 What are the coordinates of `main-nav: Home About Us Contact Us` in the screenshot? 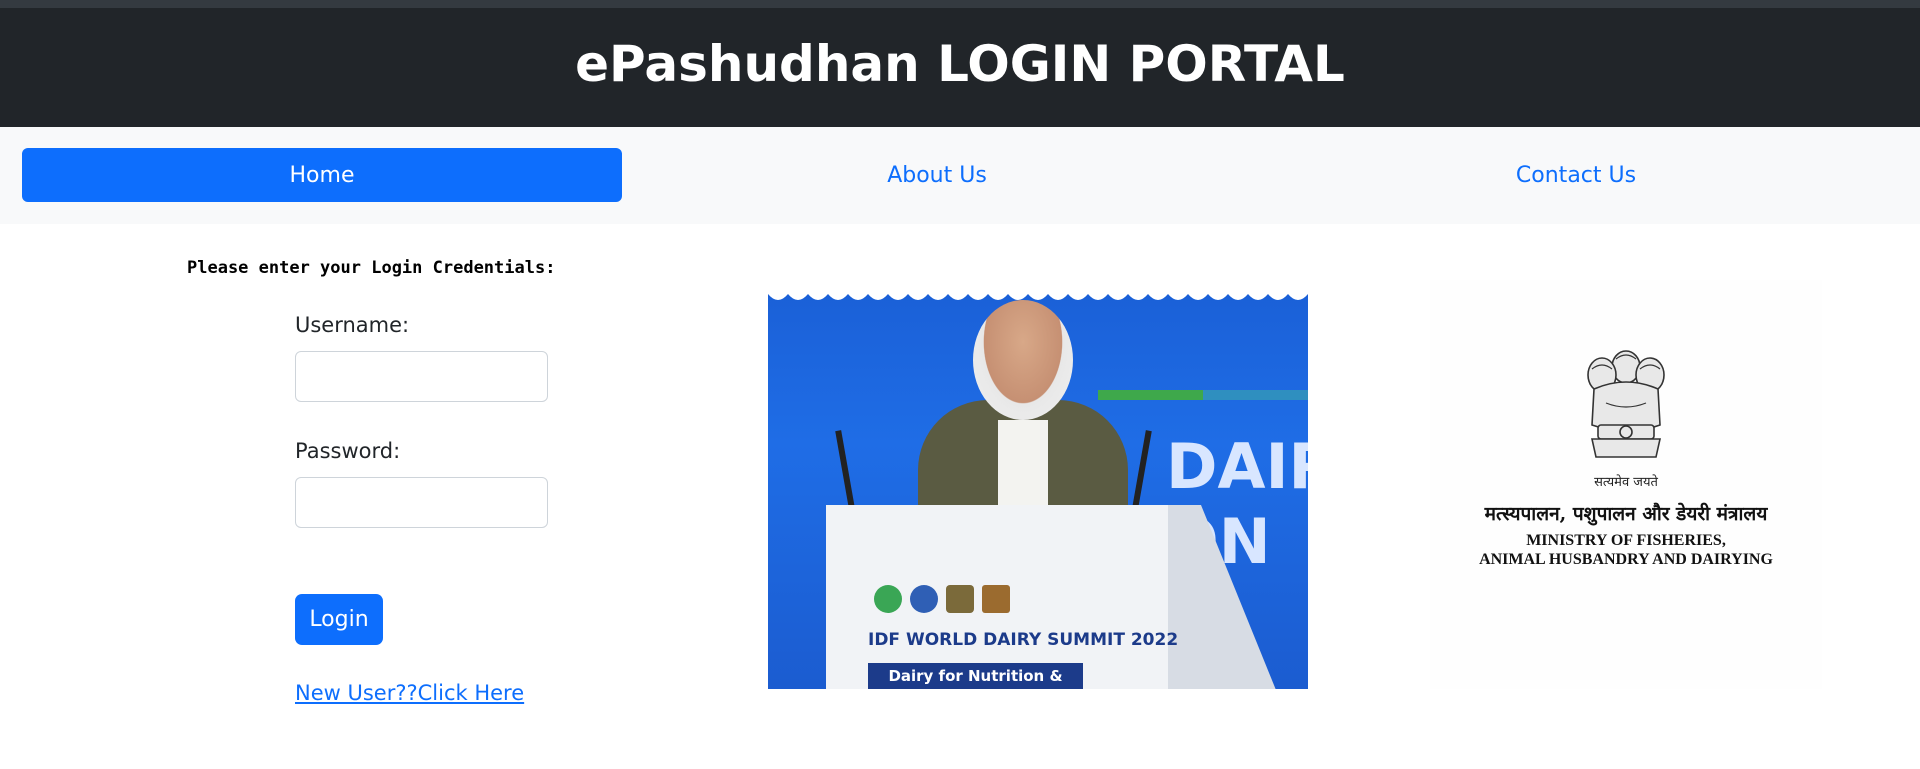 It's located at (960, 175).